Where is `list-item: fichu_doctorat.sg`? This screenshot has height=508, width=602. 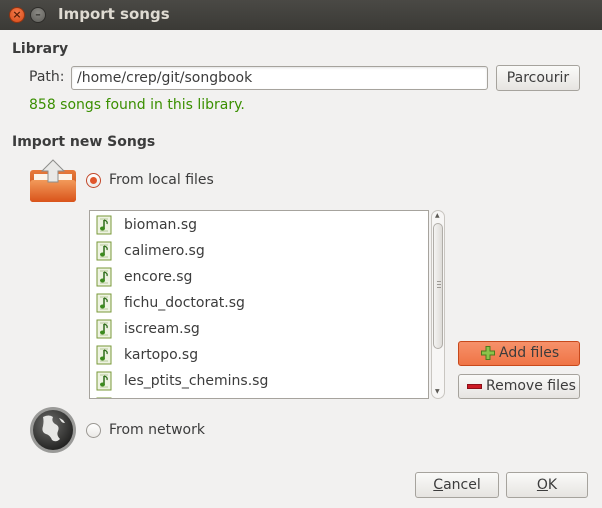
list-item: fichu_doctorat.sg is located at coordinates (256, 305).